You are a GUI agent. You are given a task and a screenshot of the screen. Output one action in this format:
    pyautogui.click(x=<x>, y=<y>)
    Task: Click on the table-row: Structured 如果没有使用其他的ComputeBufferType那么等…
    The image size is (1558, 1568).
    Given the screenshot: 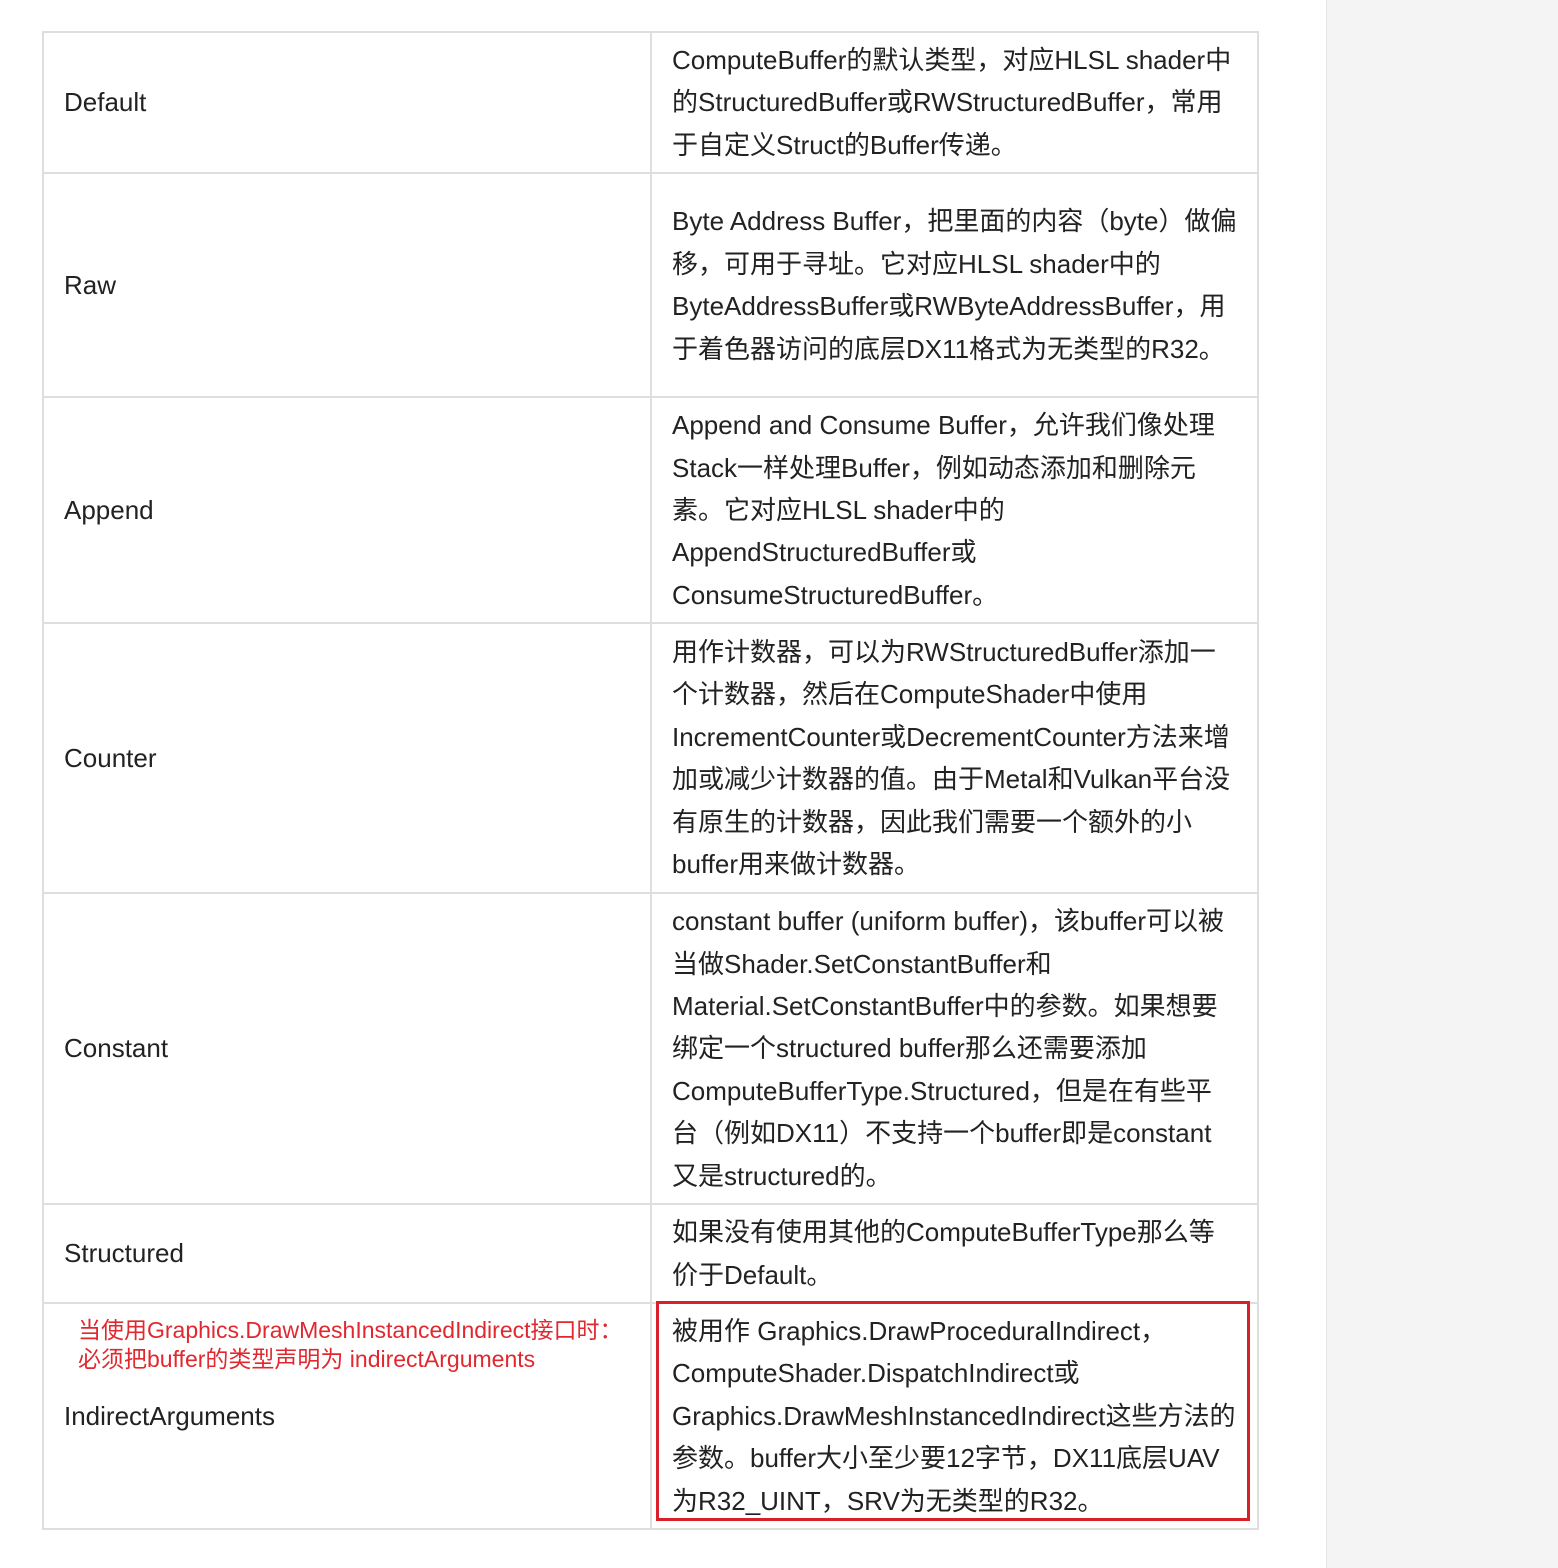 What is the action you would take?
    pyautogui.click(x=650, y=1253)
    